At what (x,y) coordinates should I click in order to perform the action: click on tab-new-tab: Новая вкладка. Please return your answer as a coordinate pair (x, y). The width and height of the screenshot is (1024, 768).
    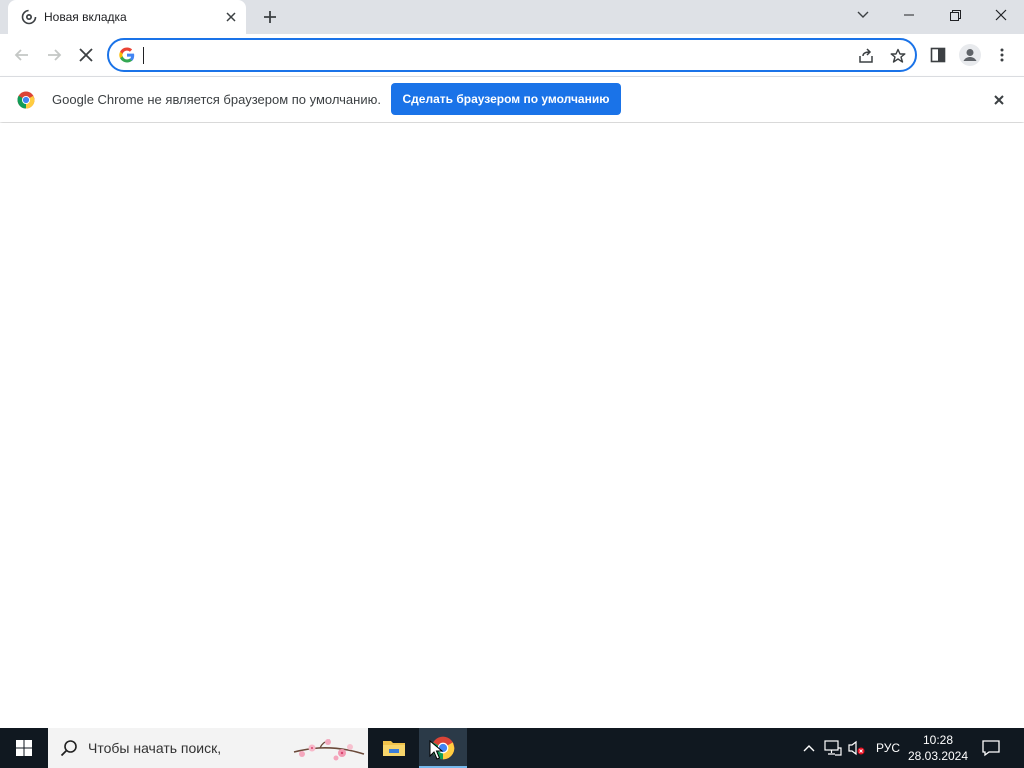
    Looking at the image, I should click on (127, 17).